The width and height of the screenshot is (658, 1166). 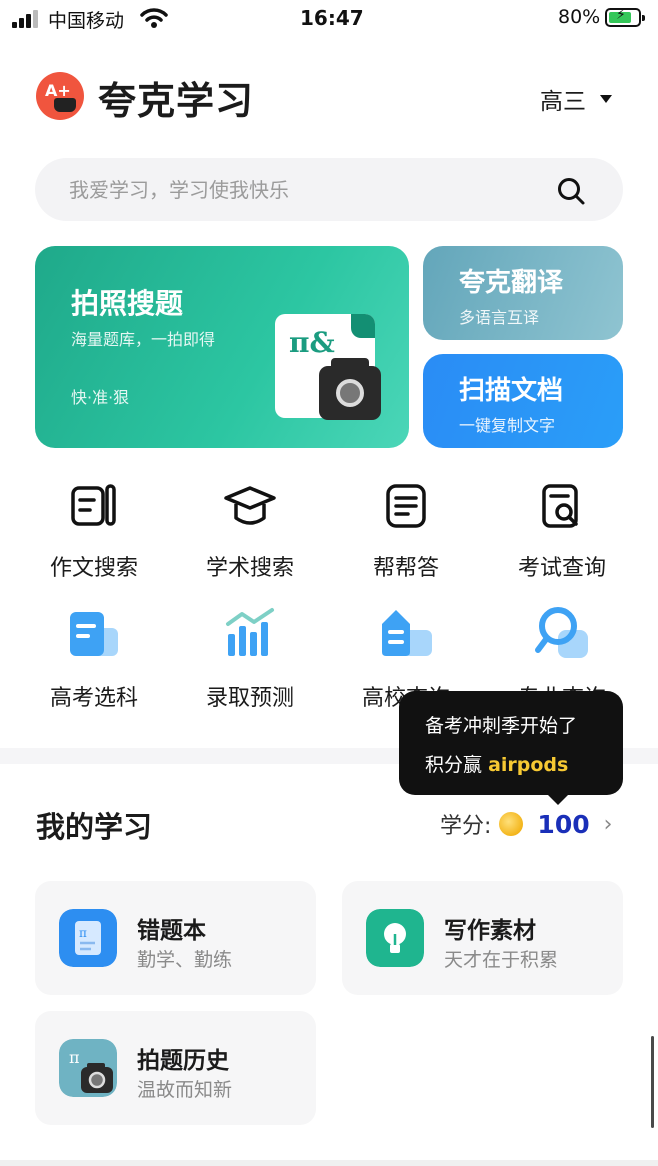 I want to click on promo-tooltip-line1: 备考冲刺季开始了, so click(x=501, y=726).